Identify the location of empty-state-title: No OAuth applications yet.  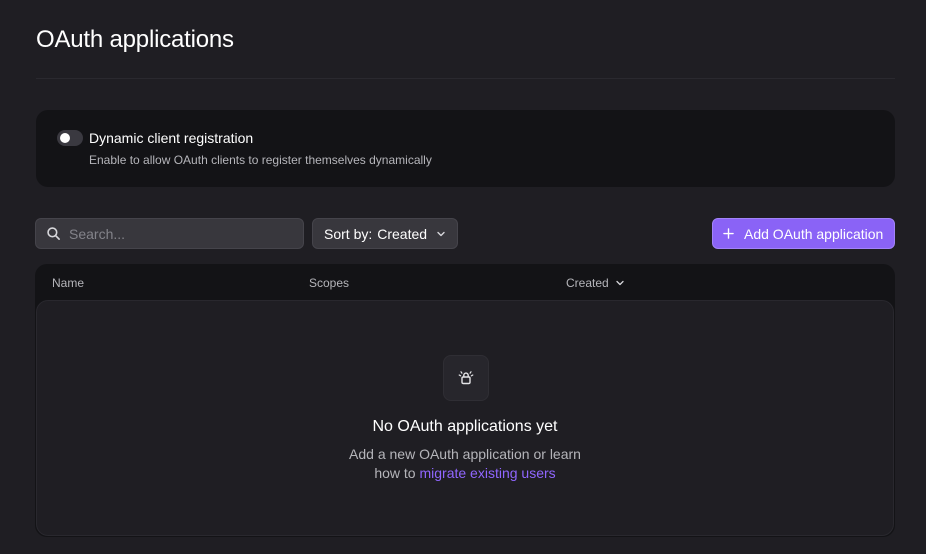
(465, 426).